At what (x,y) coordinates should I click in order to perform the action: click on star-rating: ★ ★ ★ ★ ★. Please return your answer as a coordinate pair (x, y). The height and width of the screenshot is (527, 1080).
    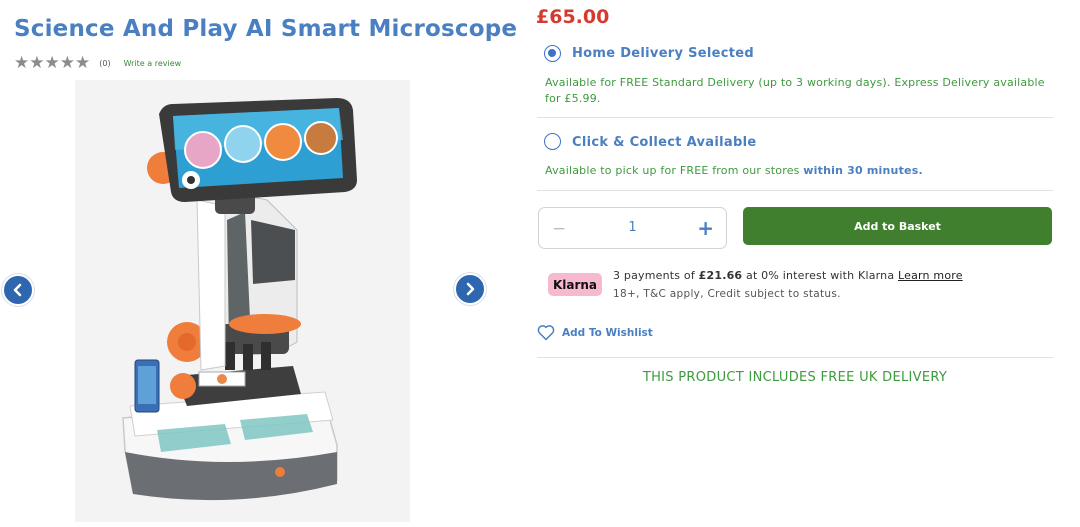
    Looking at the image, I should click on (52, 63).